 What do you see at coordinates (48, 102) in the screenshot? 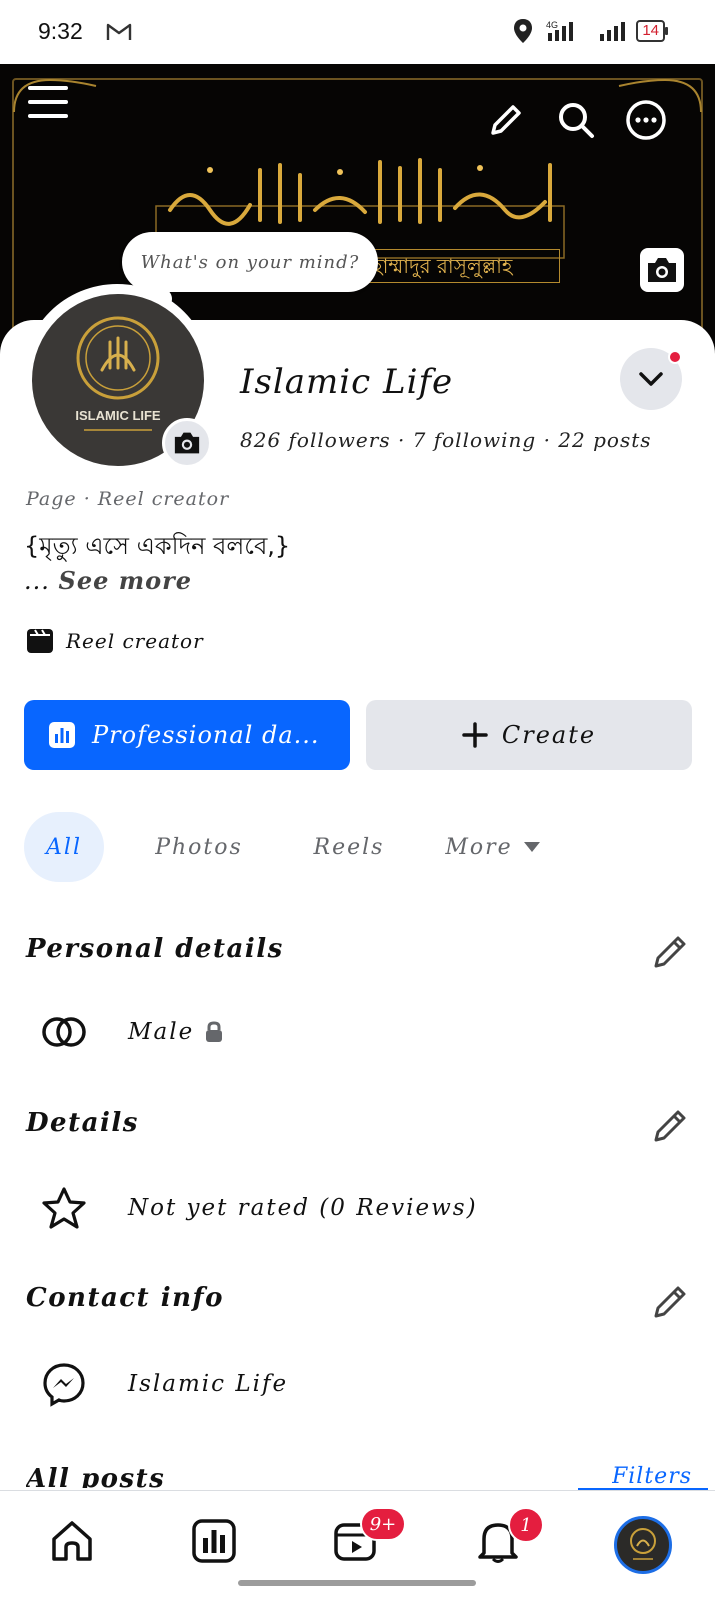
I see `menu-icon` at bounding box center [48, 102].